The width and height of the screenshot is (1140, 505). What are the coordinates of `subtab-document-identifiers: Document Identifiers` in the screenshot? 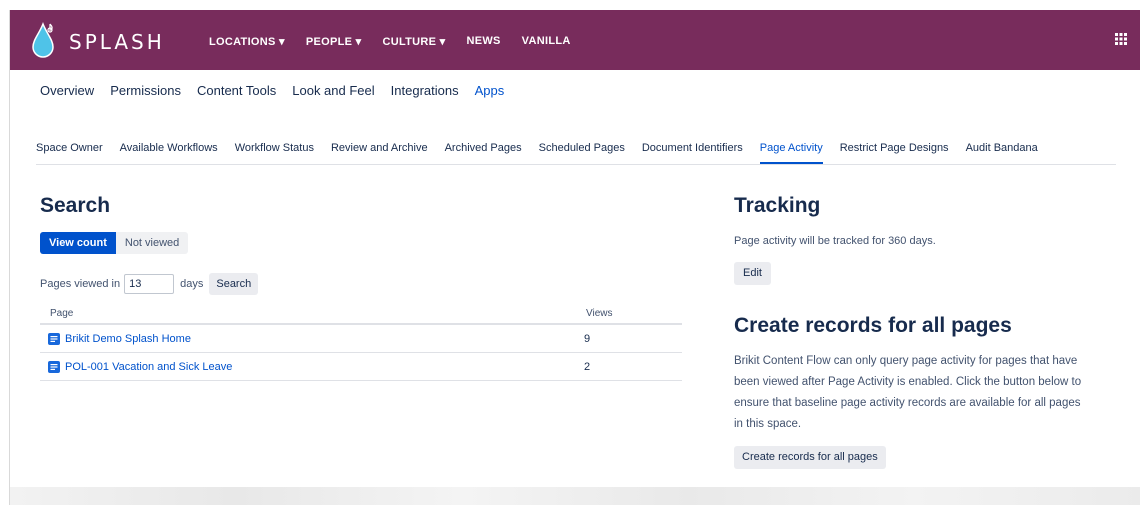 It's located at (692, 153).